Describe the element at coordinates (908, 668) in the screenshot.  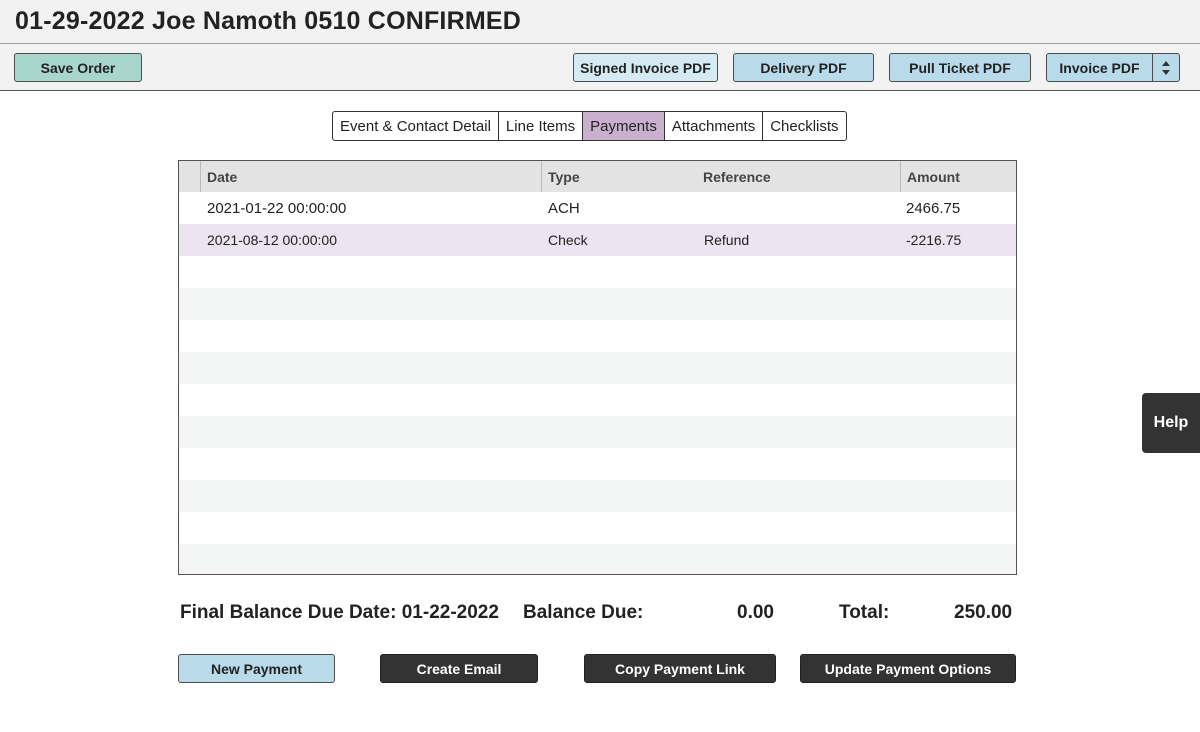
I see `update-payment-options-button: Update Payment Options` at that location.